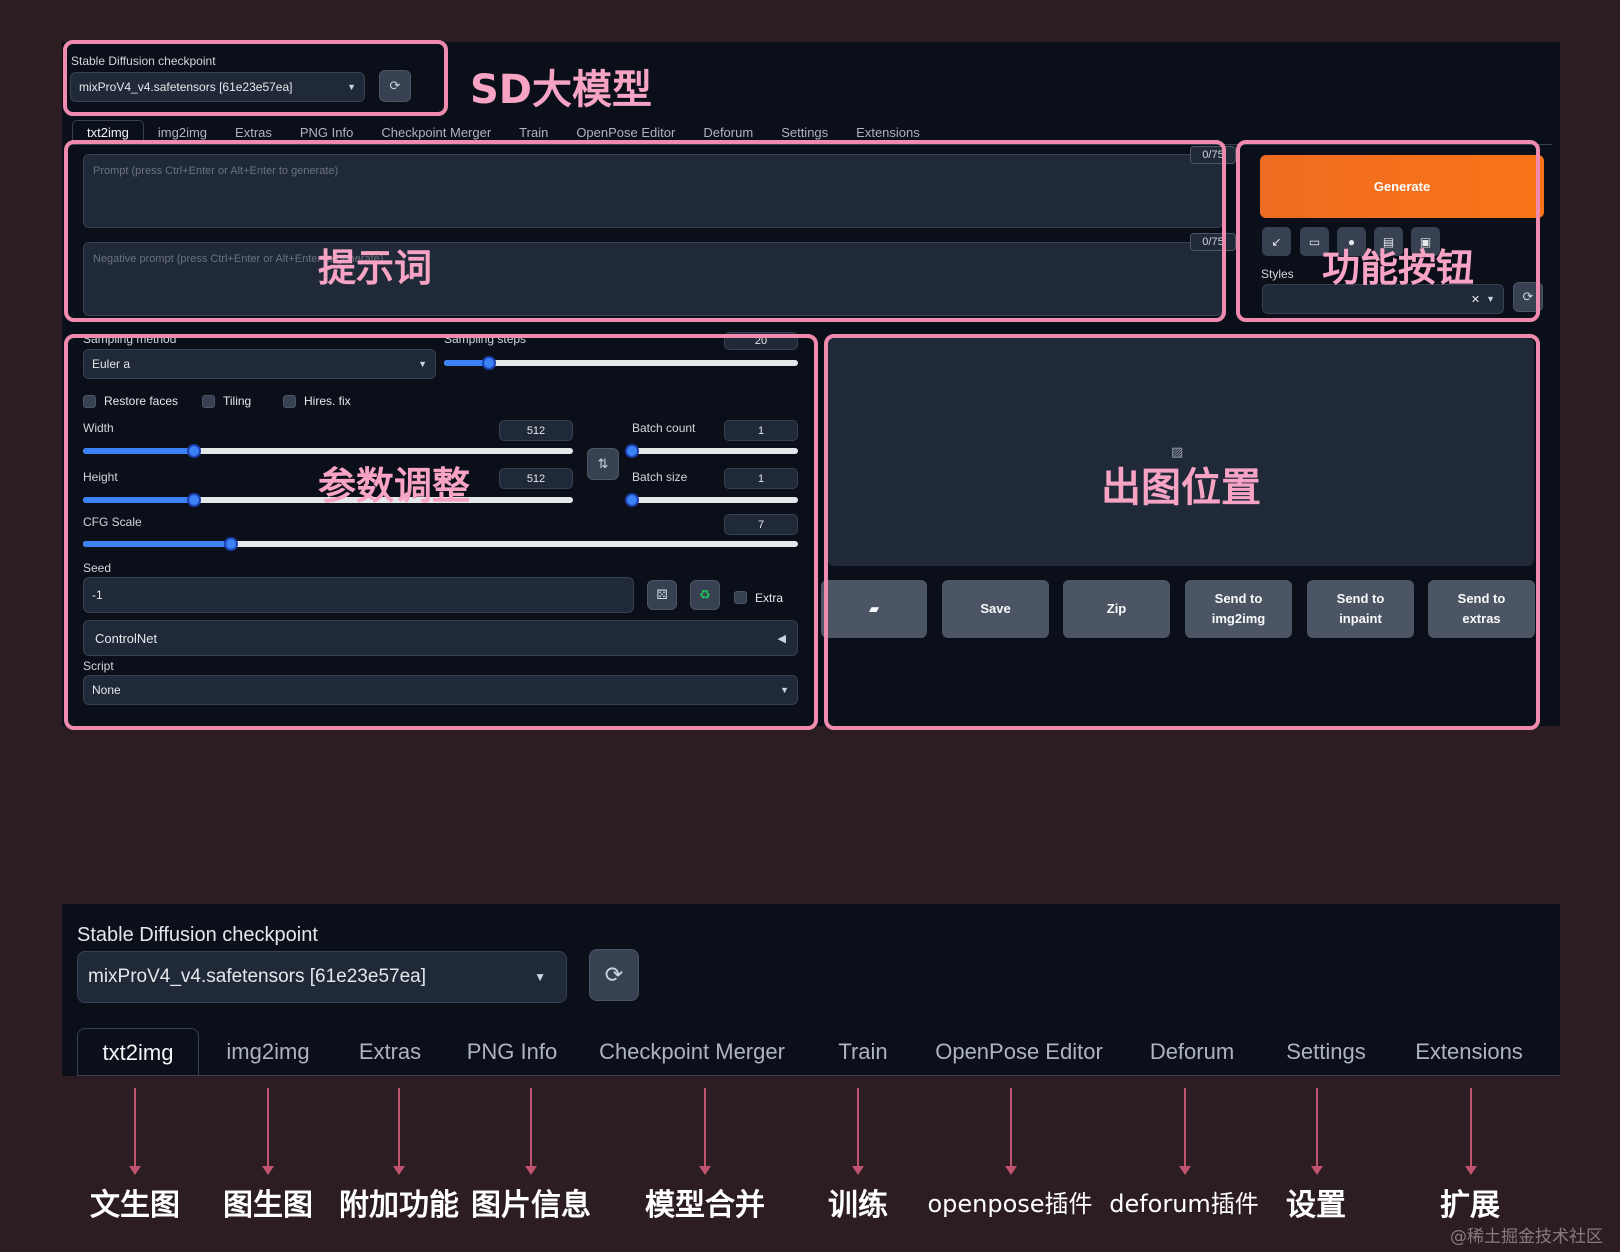  What do you see at coordinates (692, 1052) in the screenshot?
I see `zoom-tab-checkpoint-merger: Checkpoint Merger` at bounding box center [692, 1052].